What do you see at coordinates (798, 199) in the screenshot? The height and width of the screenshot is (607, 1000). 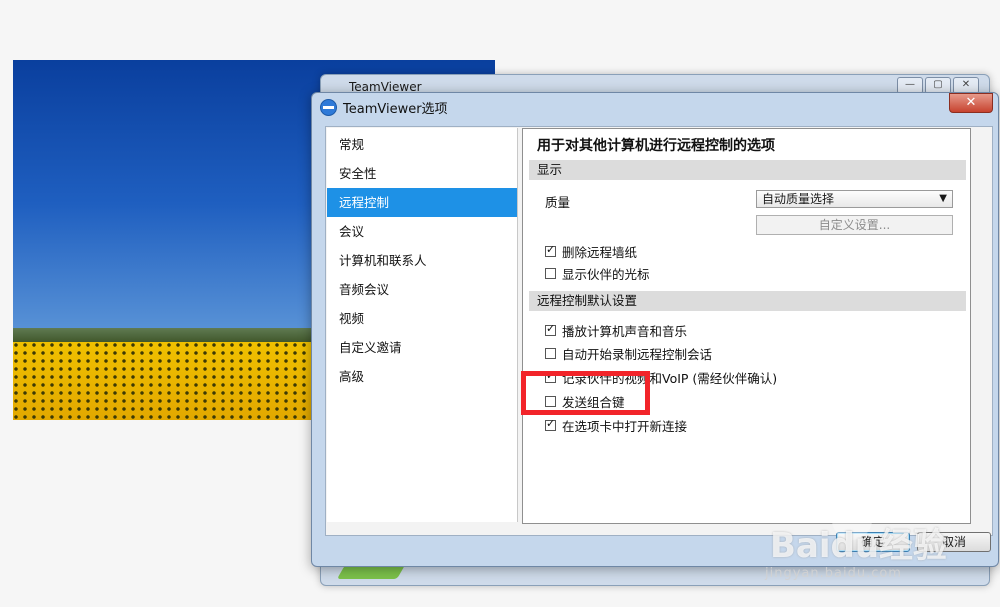 I see `quality-select-value: 自动质量选择` at bounding box center [798, 199].